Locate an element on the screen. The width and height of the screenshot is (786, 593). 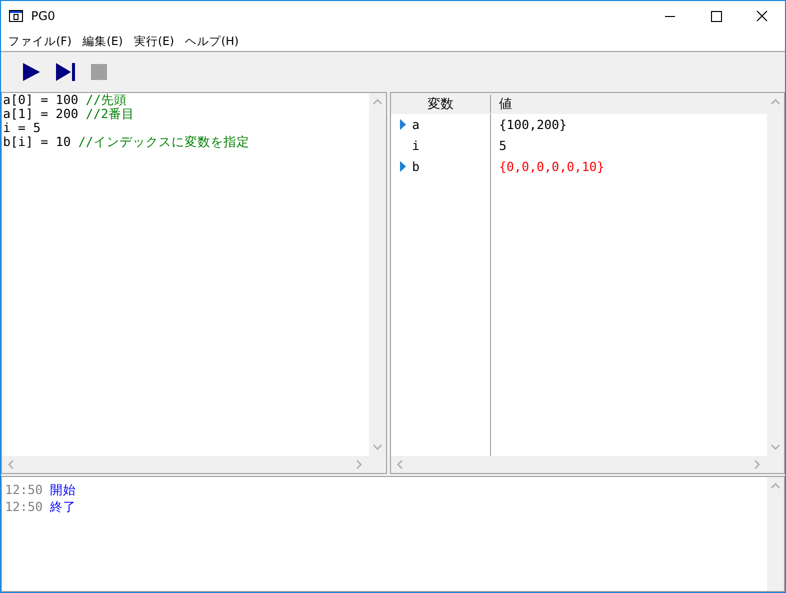
menu-item: ヘルプ(H) is located at coordinates (212, 41).